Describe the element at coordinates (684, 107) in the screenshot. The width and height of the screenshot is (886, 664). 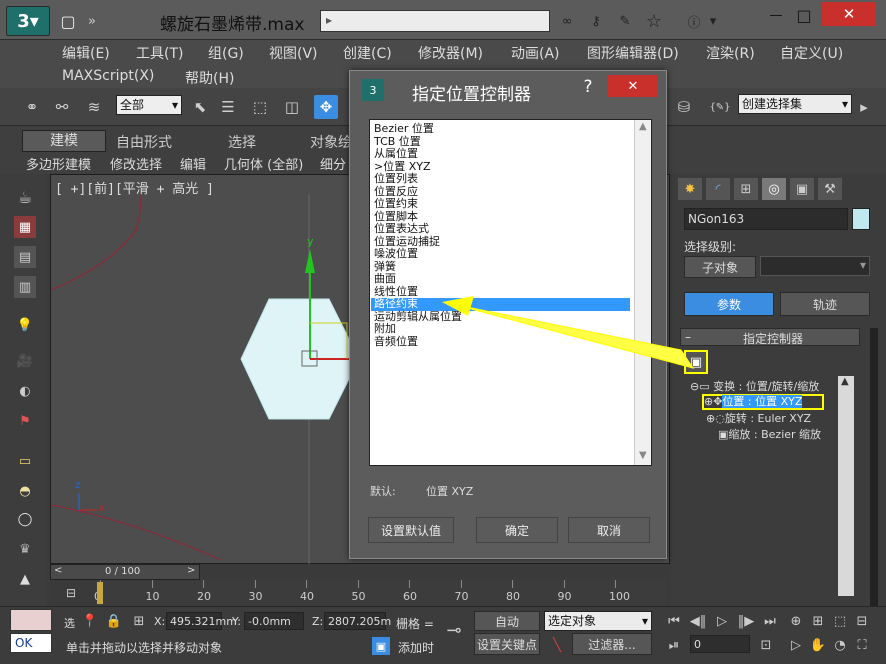
I see `edit-named-selection-icon: ⛁` at that location.